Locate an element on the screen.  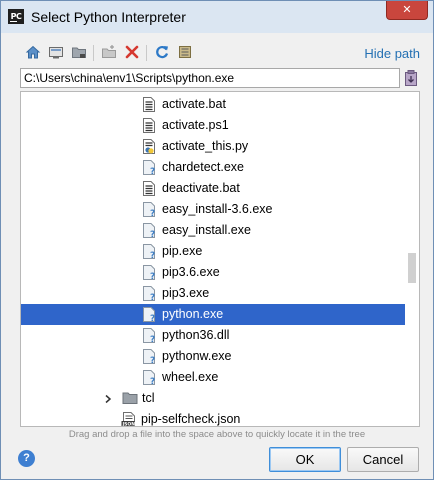
tree-item-label: python.exe is located at coordinates (193, 314).